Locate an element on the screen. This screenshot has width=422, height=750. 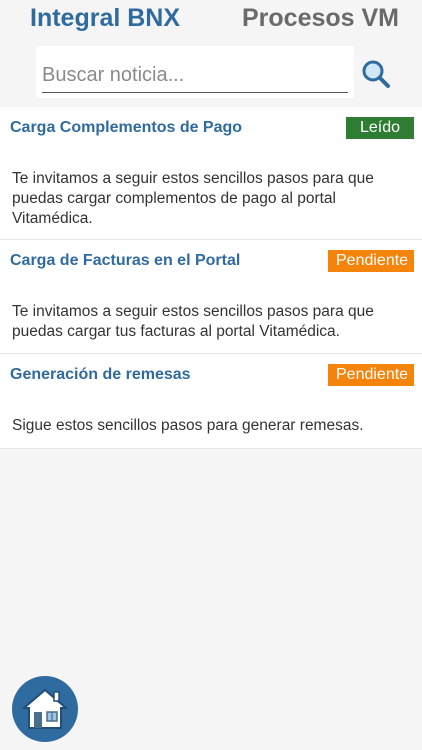
home-icon is located at coordinates (45, 708).